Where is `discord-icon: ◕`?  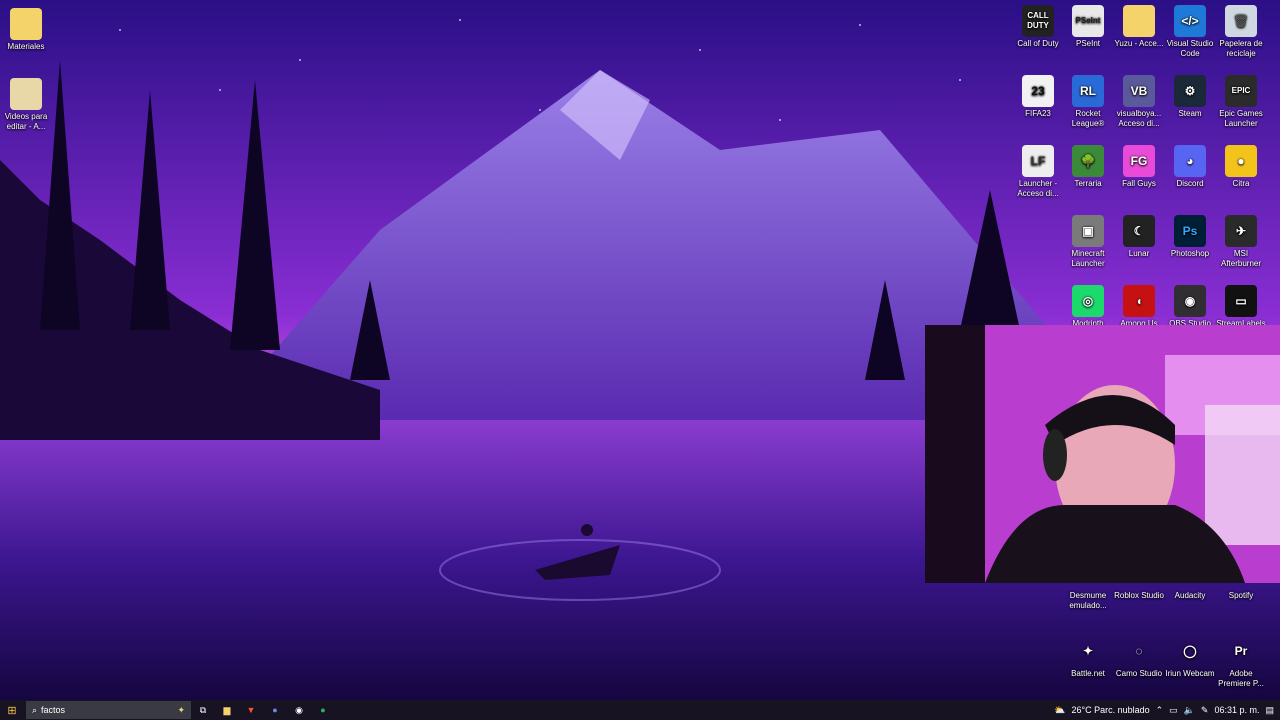 discord-icon: ◕ is located at coordinates (1190, 161).